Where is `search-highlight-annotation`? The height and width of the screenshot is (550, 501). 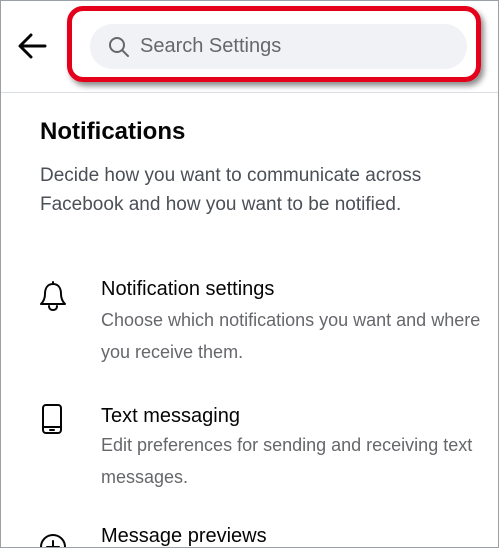
search-highlight-annotation is located at coordinates (274, 44).